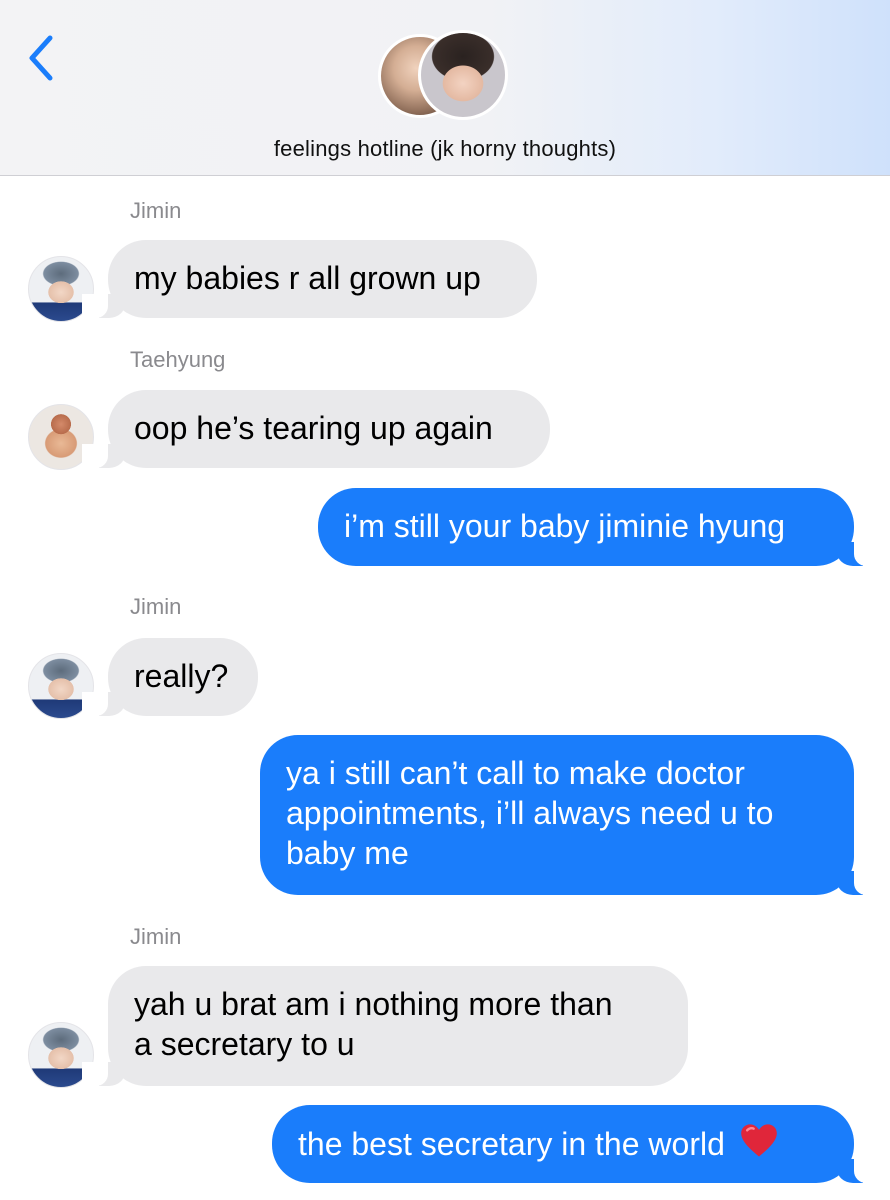  Describe the element at coordinates (244, 1044) in the screenshot. I see `message-line: a secretary to u` at that location.